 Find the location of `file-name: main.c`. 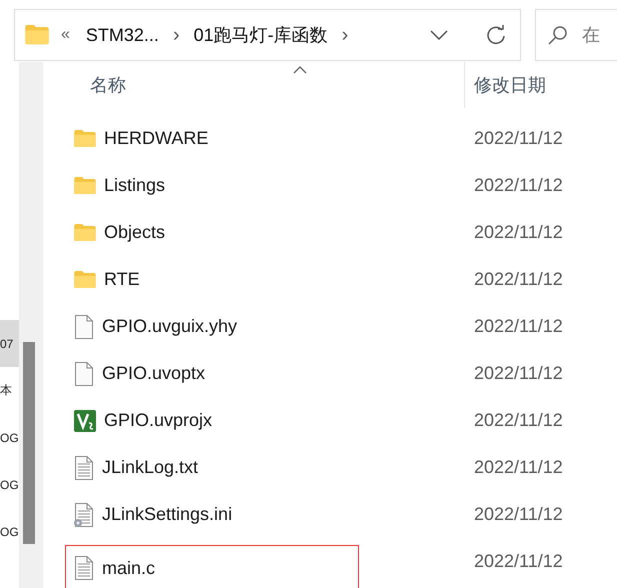

file-name: main.c is located at coordinates (129, 568).